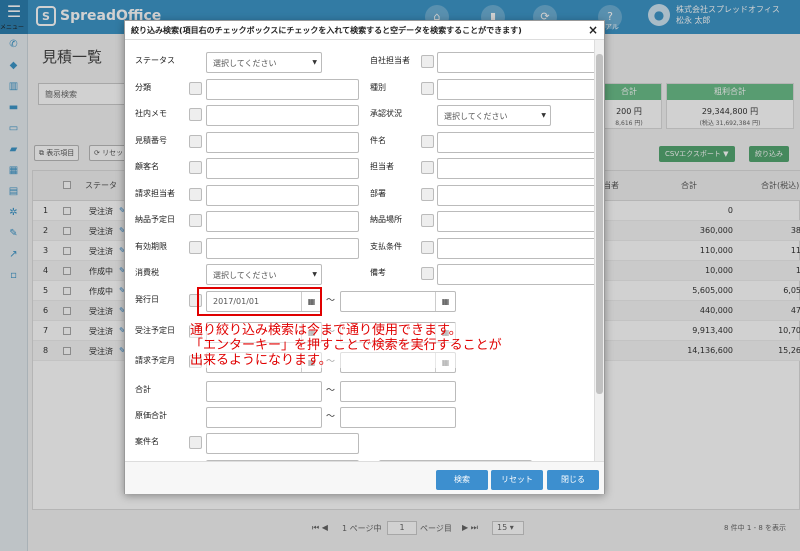  I want to click on input-cost-total-to, so click(398, 417).